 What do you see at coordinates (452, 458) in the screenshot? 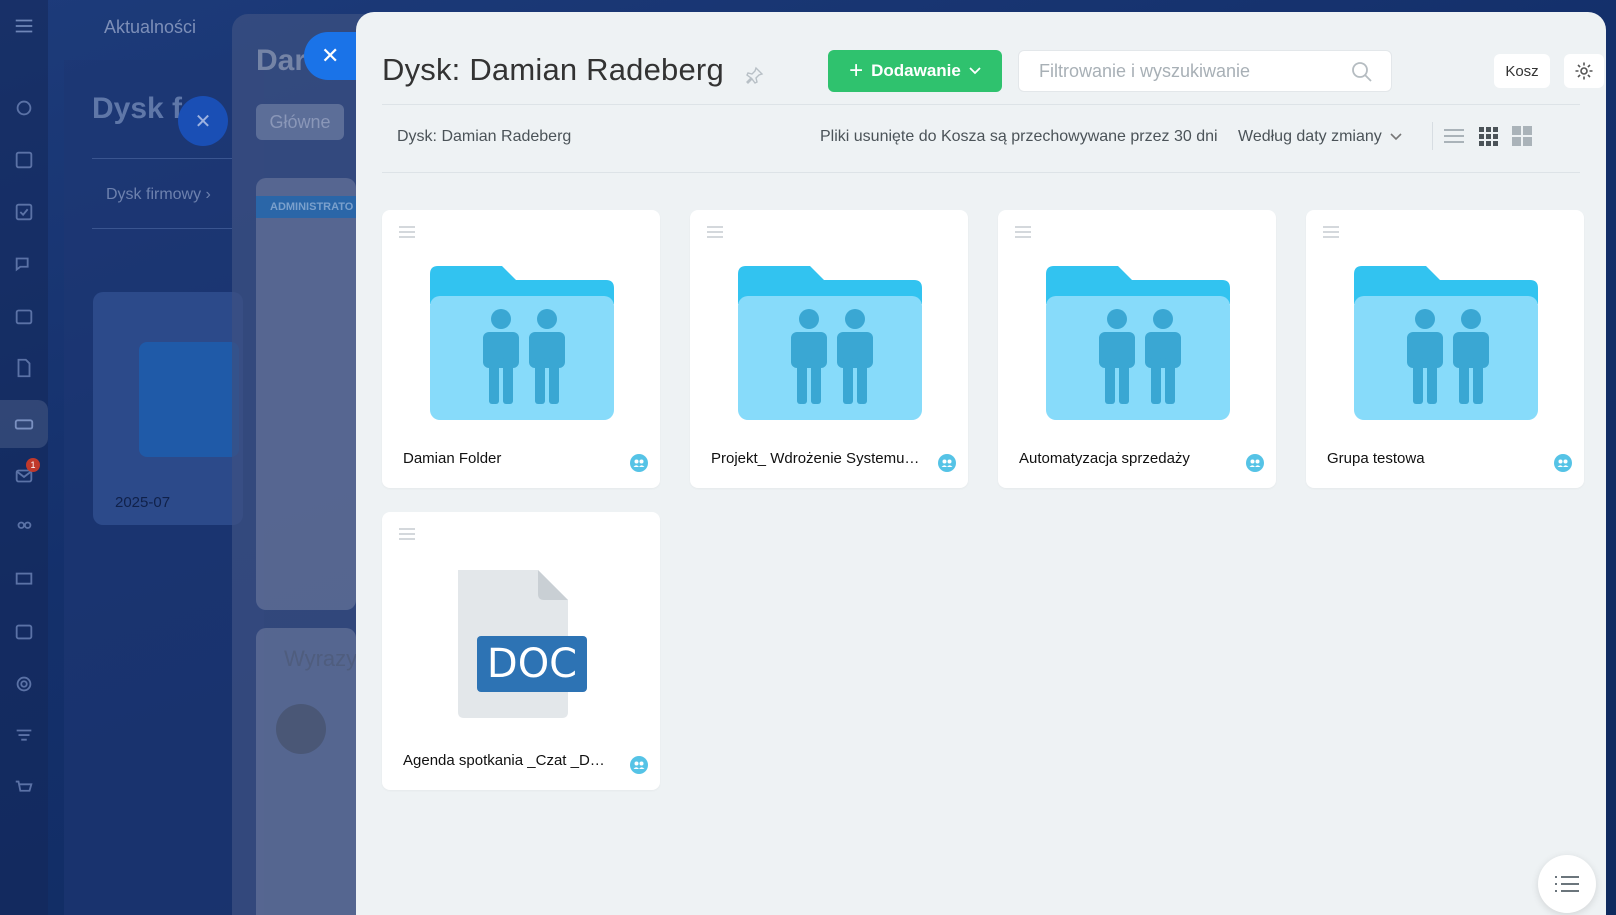
I see `item-name: Damian Folder` at bounding box center [452, 458].